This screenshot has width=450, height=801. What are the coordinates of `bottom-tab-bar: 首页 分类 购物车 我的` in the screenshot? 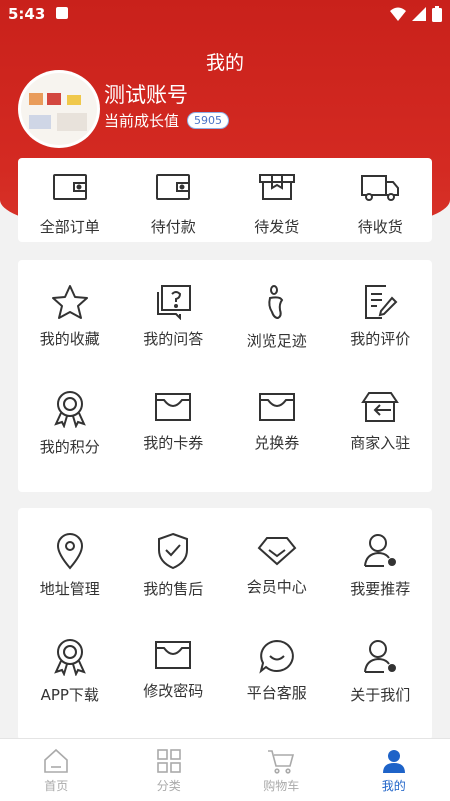 It's located at (225, 769).